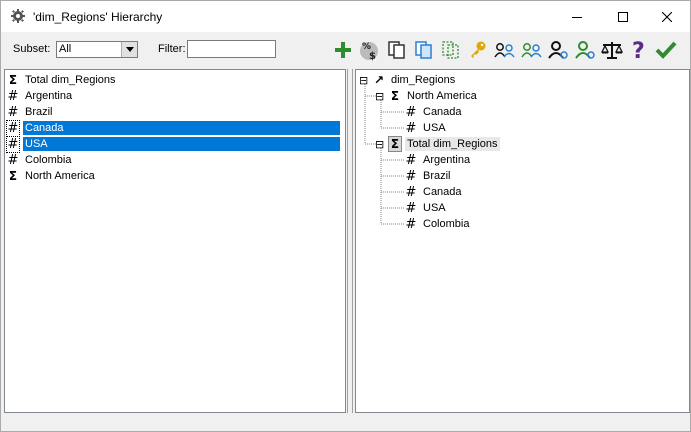 Image resolution: width=691 pixels, height=432 pixels. What do you see at coordinates (452, 144) in the screenshot?
I see `tree-node-label: Total dim_Regions` at bounding box center [452, 144].